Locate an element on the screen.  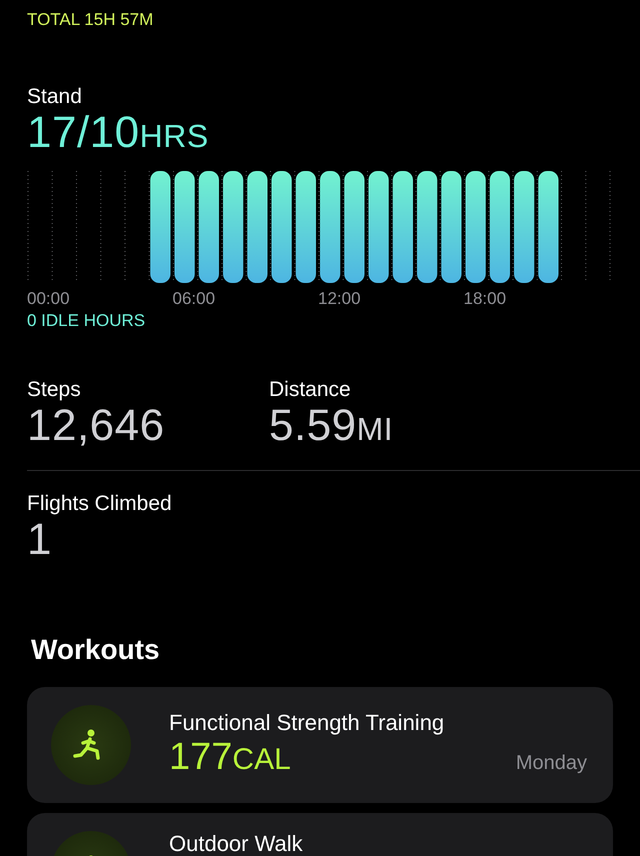
stand-value: 17/10HRS is located at coordinates (118, 134).